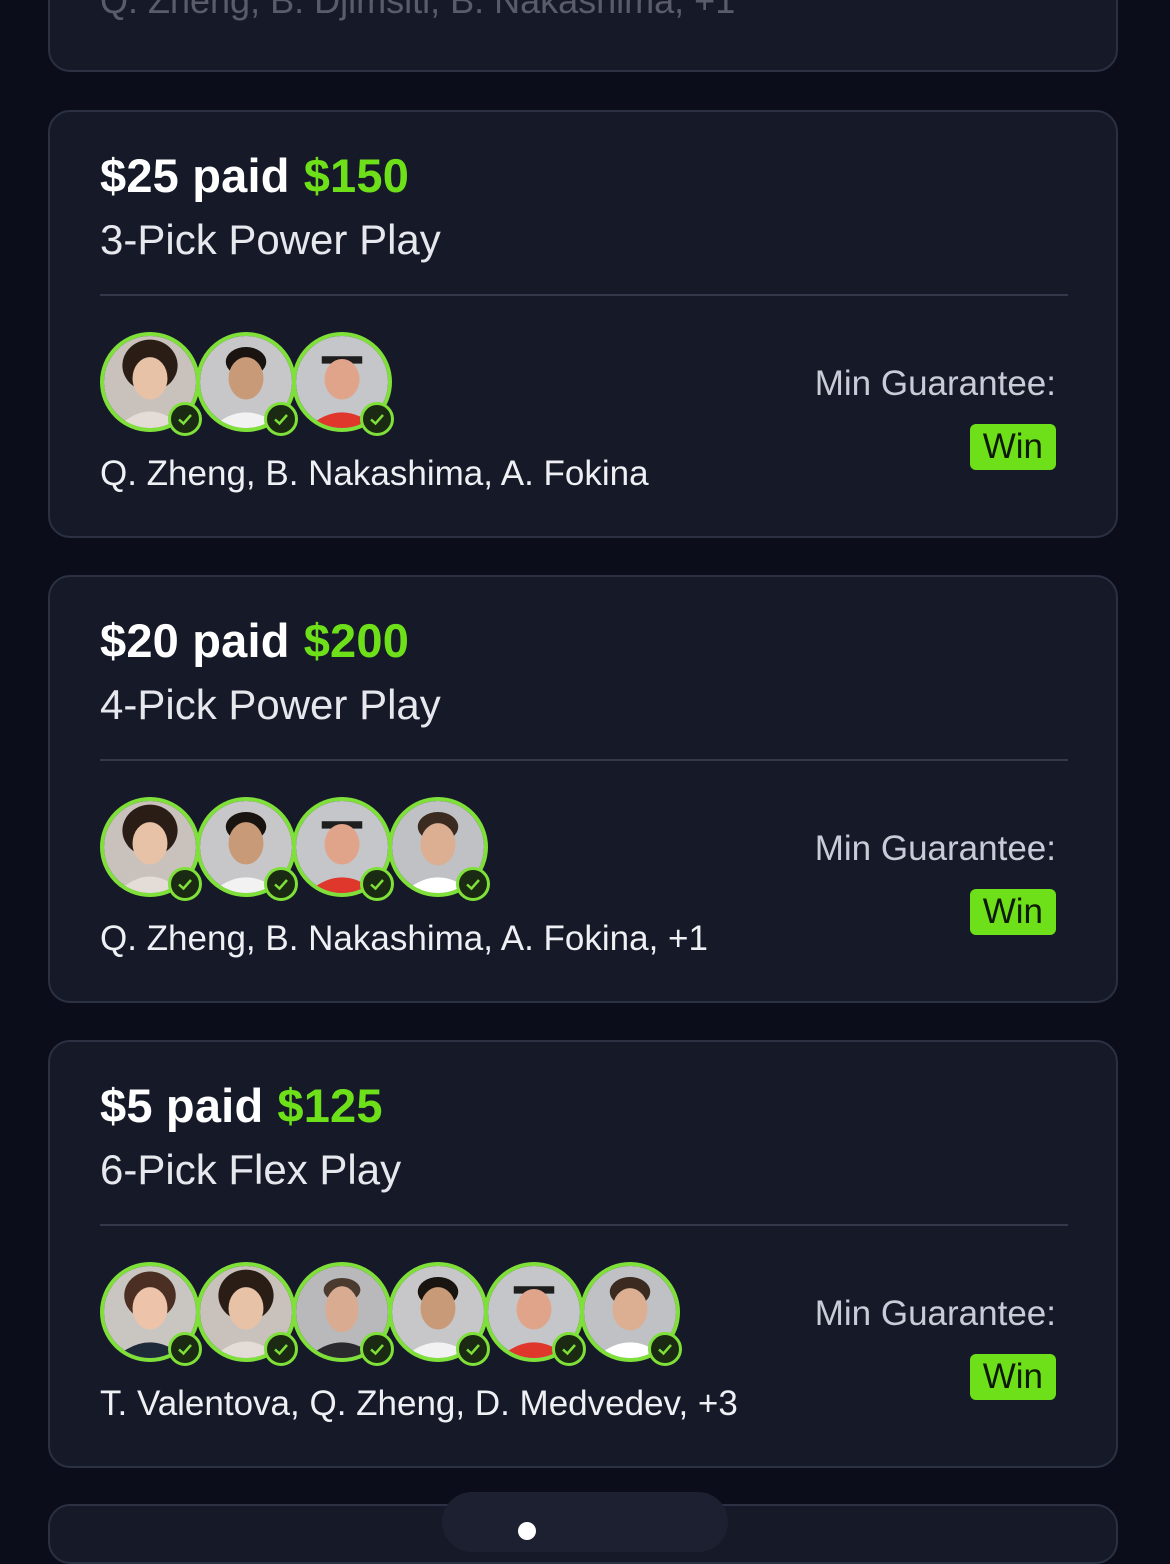  I want to click on entry-card-partial-top: Q. Zheng, B. Djimsiti, B. Nakashima, +1, so click(583, 36).